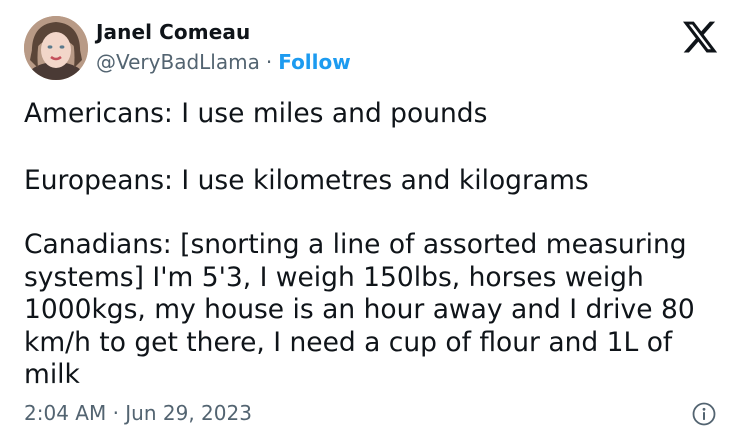 This screenshot has height=440, width=740. I want to click on follow-button: Follow, so click(314, 62).